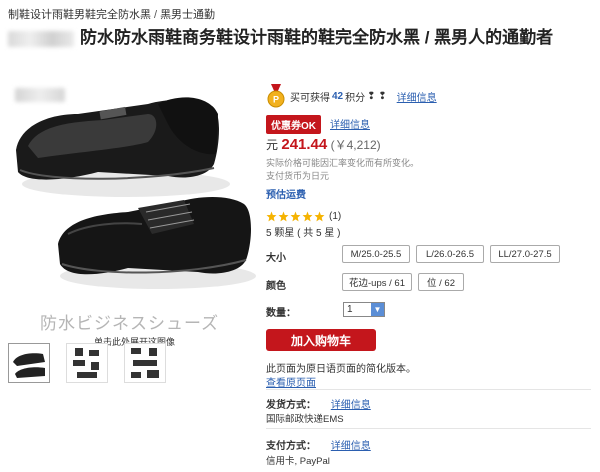 The height and width of the screenshot is (472, 600). I want to click on shop-name-blurred, so click(41, 38).